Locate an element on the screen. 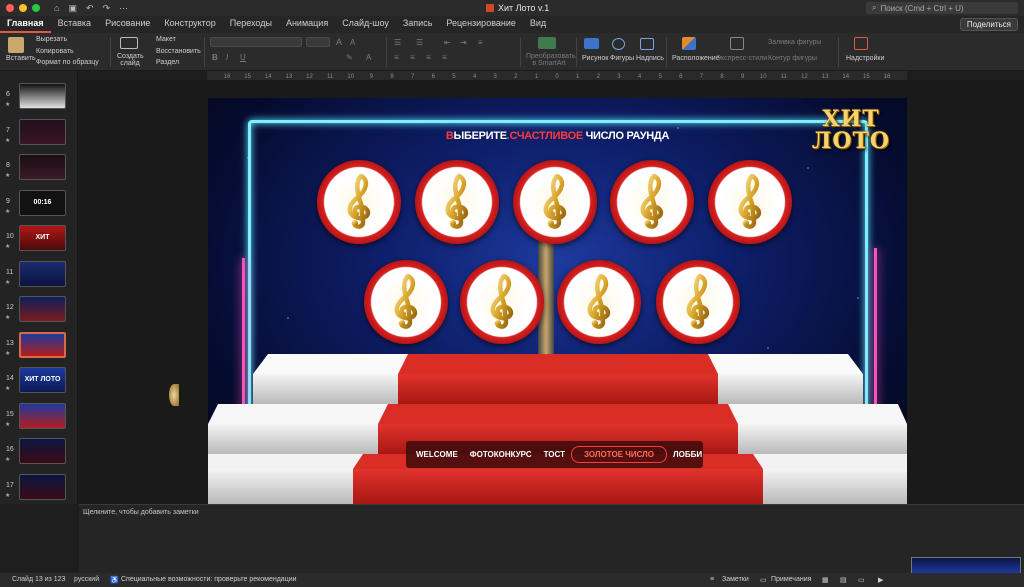  outdent-icon: ⇥ is located at coordinates (463, 42).